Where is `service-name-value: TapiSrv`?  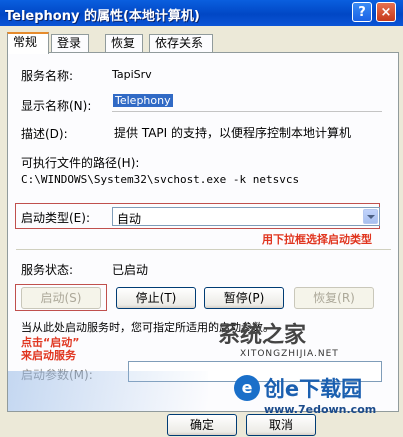
service-name-value: TapiSrv is located at coordinates (132, 74).